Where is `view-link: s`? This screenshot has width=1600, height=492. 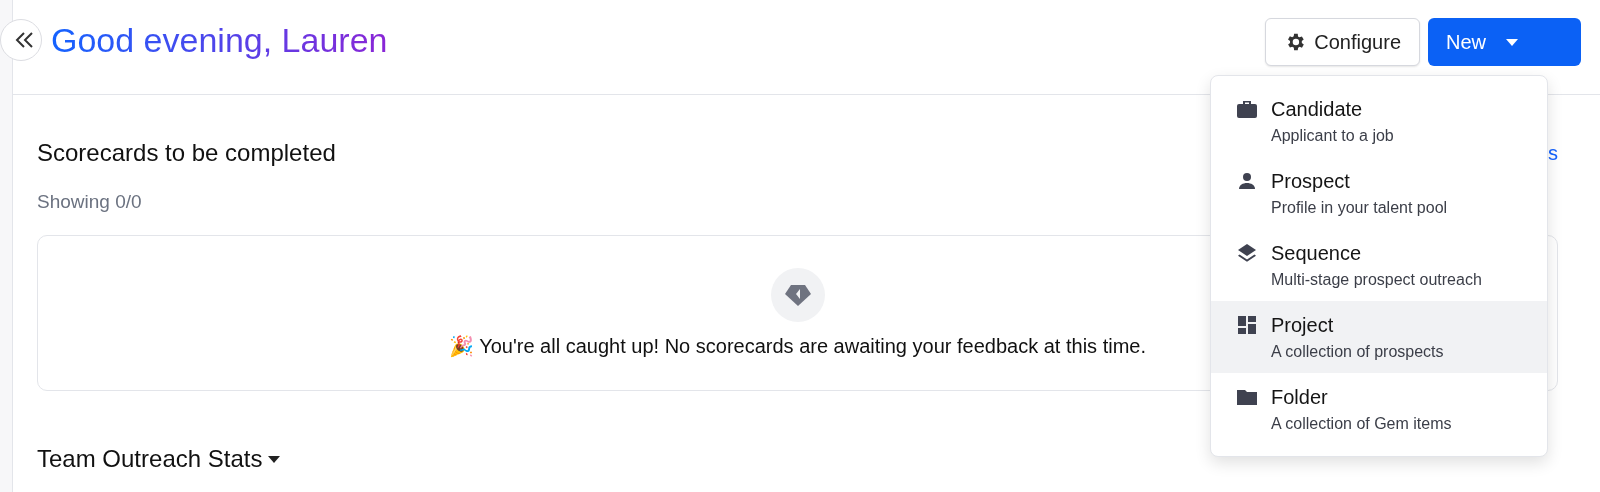
view-link: s is located at coordinates (1553, 153).